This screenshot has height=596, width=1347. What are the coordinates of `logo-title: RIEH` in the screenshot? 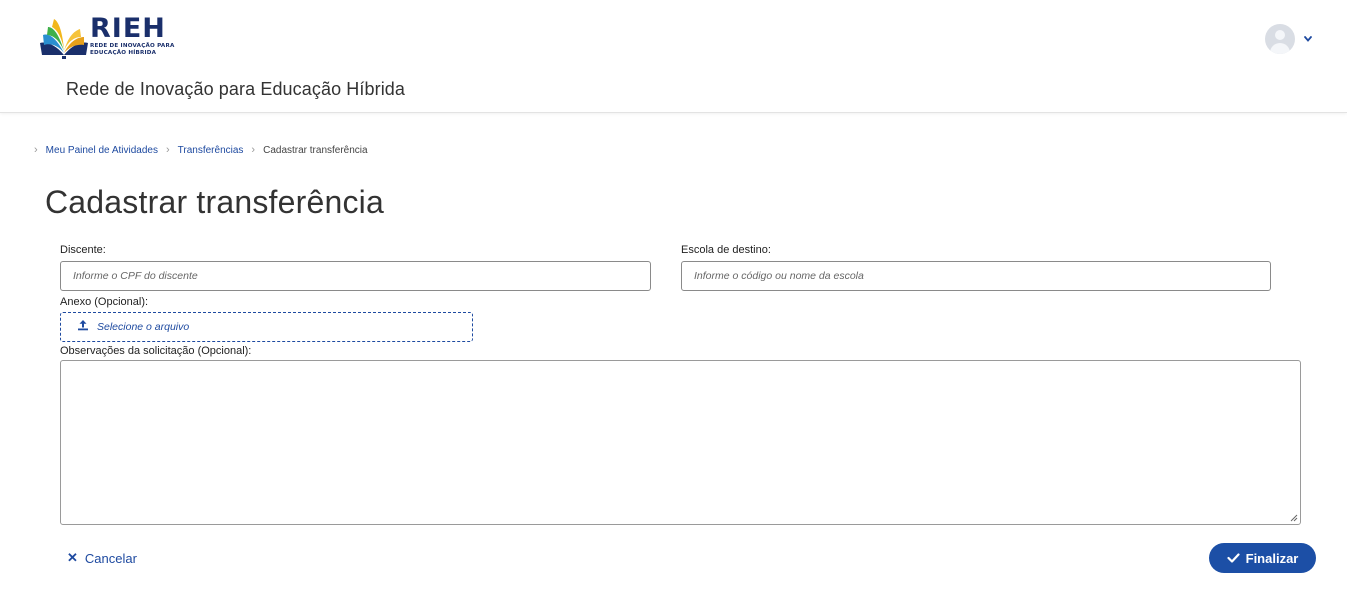 It's located at (128, 28).